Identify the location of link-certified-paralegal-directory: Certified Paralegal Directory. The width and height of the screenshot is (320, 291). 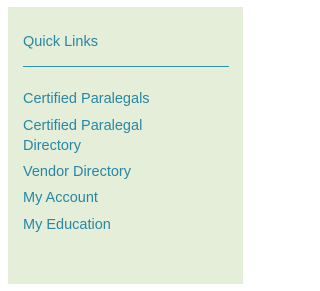
(103, 136).